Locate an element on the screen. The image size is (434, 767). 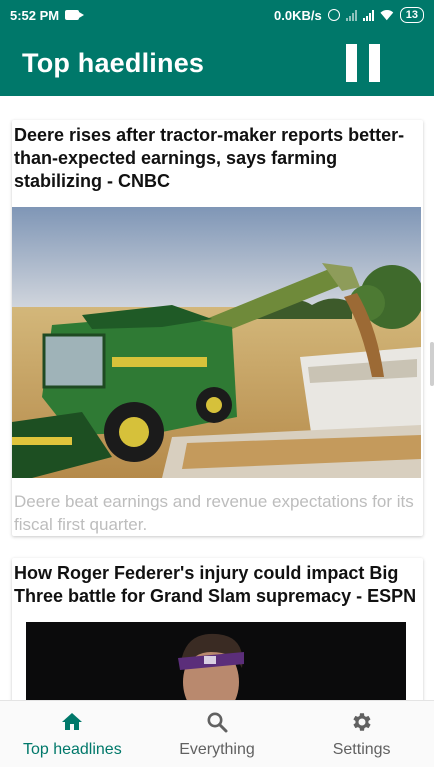
status-bar: 5:52 PM 0.0KB/s 13 is located at coordinates (217, 15).